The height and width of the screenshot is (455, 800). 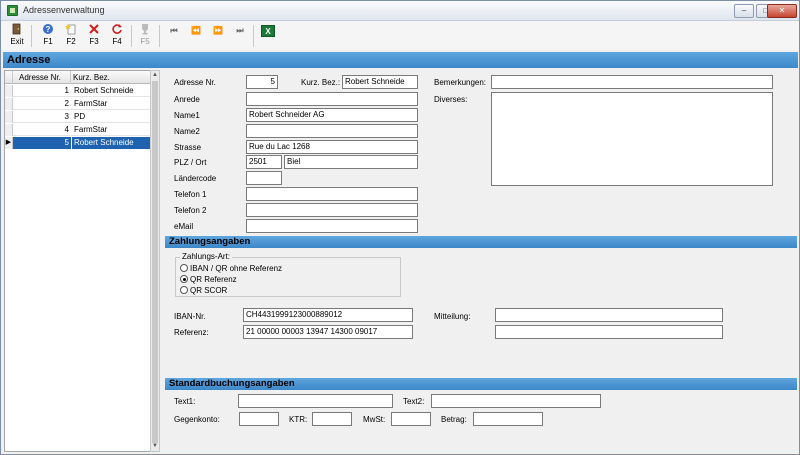 What do you see at coordinates (632, 139) in the screenshot?
I see `diverses-textarea` at bounding box center [632, 139].